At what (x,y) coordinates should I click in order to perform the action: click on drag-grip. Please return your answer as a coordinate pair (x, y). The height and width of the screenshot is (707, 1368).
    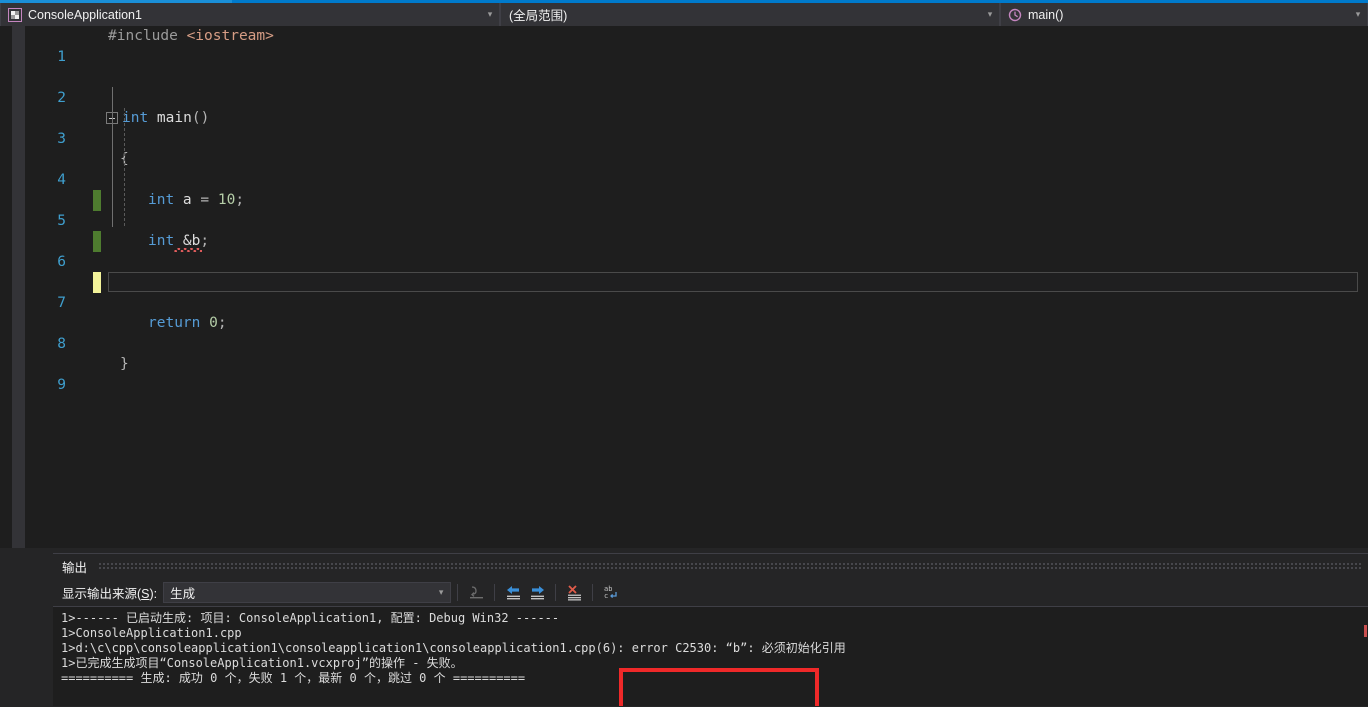
    Looking at the image, I should click on (730, 566).